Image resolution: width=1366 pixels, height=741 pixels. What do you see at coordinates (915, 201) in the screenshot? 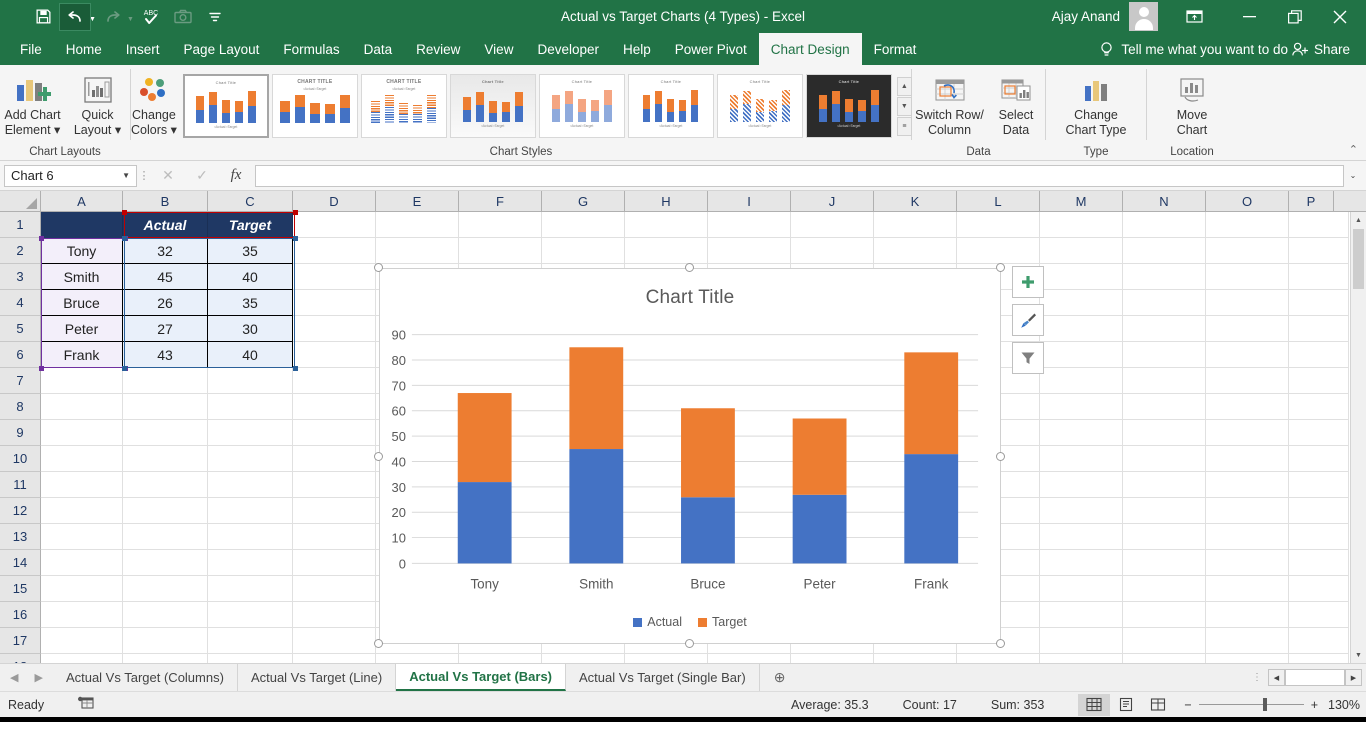
I see `column-header-k: K` at bounding box center [915, 201].